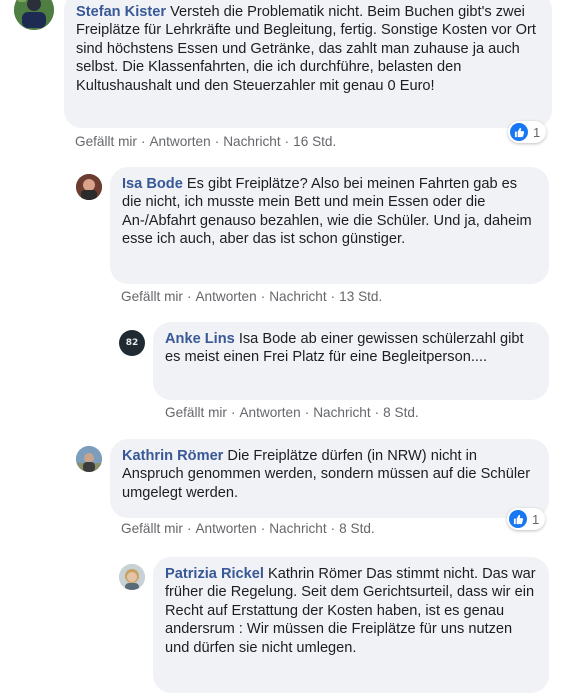 The height and width of the screenshot is (693, 567). What do you see at coordinates (121, 12) in the screenshot?
I see `comment-author: Stefan Kister` at bounding box center [121, 12].